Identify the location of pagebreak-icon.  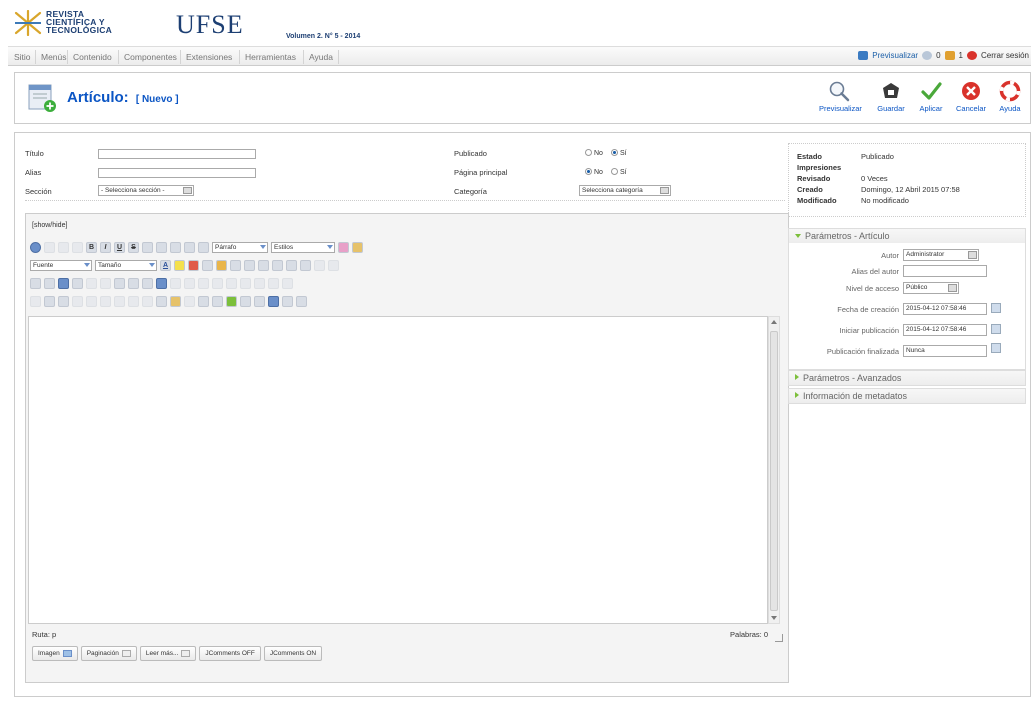
(217, 301).